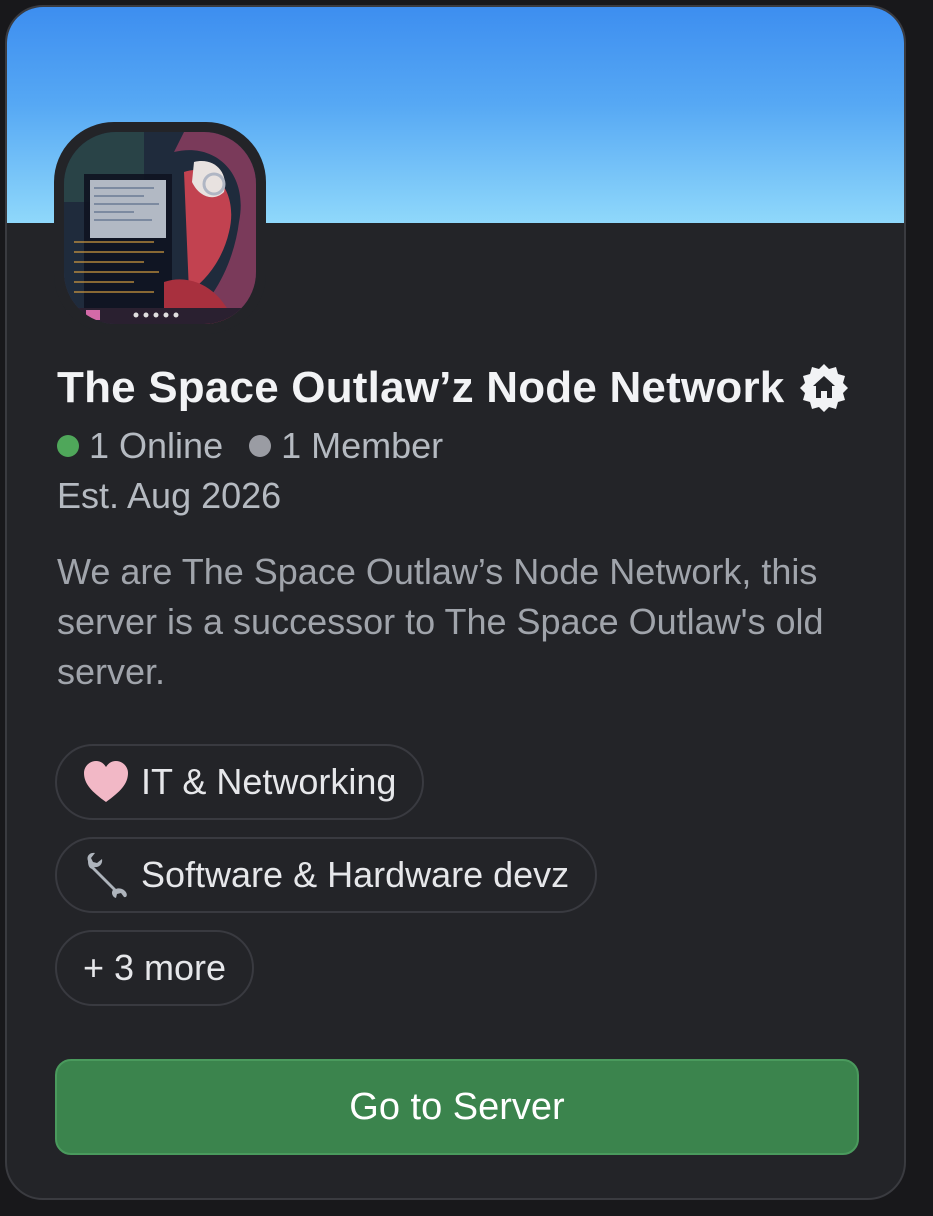 This screenshot has height=1216, width=933. Describe the element at coordinates (68, 446) in the screenshot. I see `online-dot-icon` at that location.